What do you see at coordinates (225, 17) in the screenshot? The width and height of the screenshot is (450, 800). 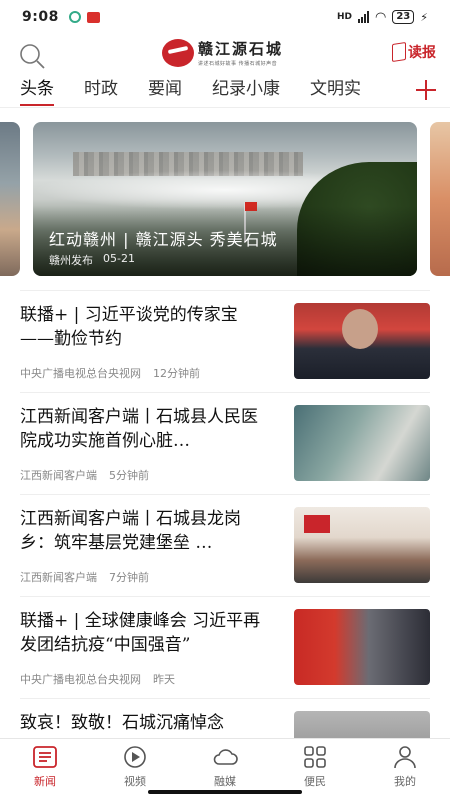 I see `status-bar: 9:08 HD ◠ 23 ⚡` at bounding box center [225, 17].